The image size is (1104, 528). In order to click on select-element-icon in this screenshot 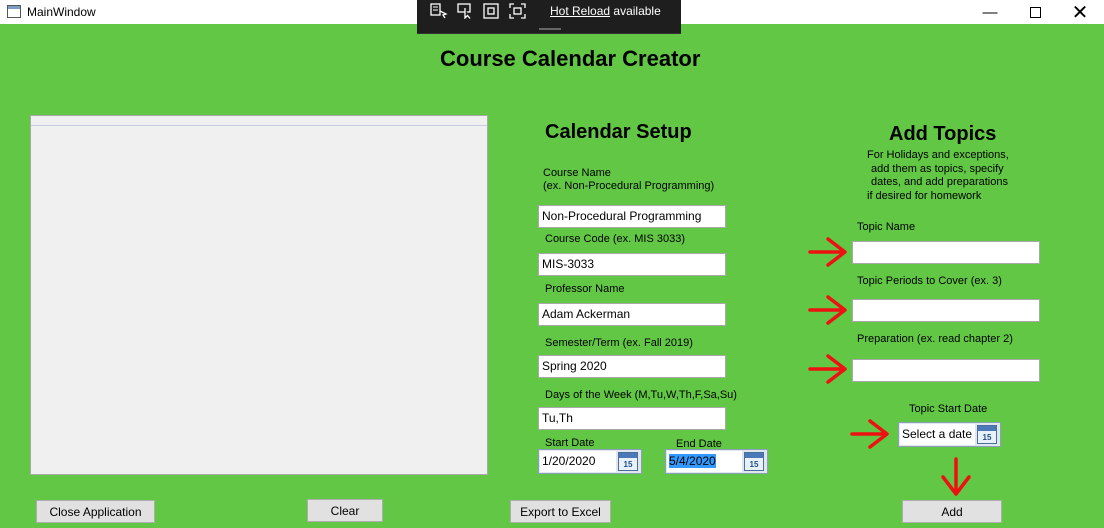, I will do `click(439, 11)`.